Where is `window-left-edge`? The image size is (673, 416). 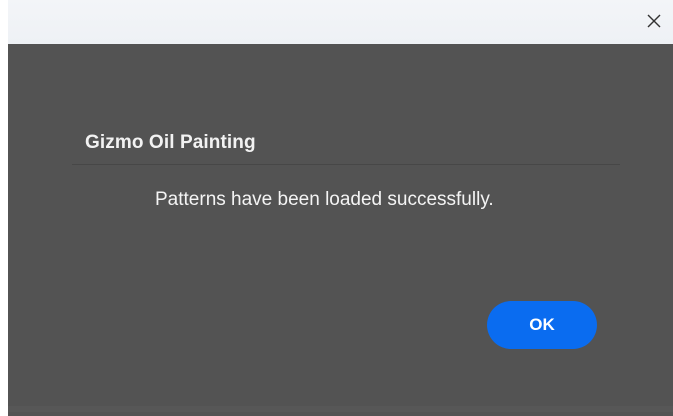 window-left-edge is located at coordinates (4, 206).